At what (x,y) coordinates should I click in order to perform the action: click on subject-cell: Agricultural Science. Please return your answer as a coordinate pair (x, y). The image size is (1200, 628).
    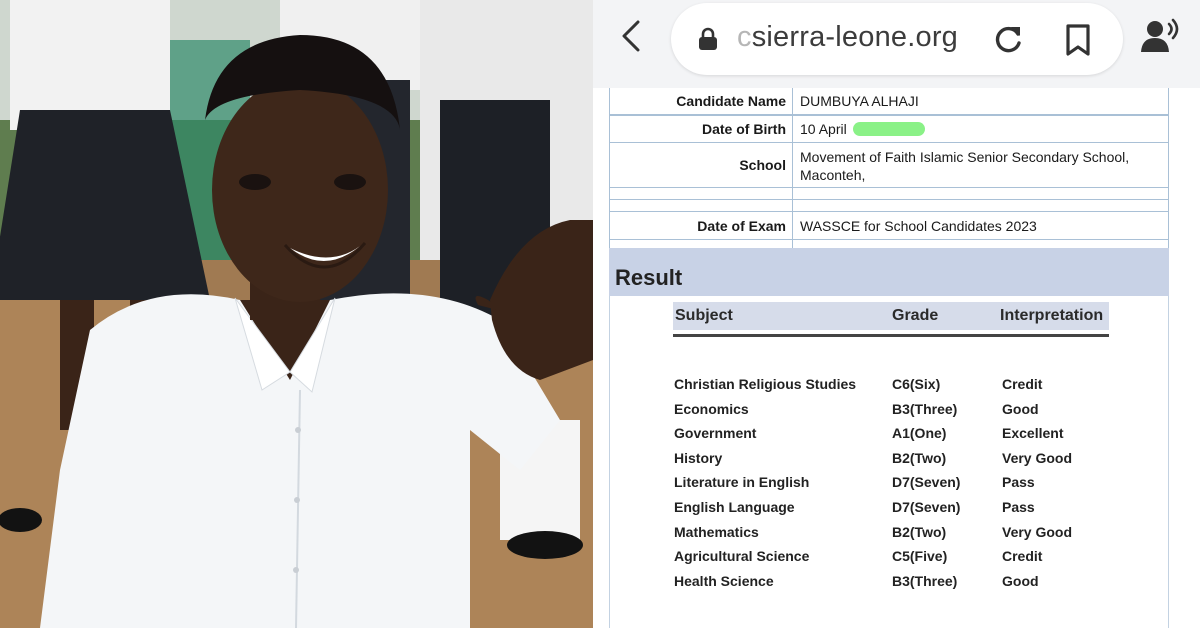
    Looking at the image, I should click on (742, 556).